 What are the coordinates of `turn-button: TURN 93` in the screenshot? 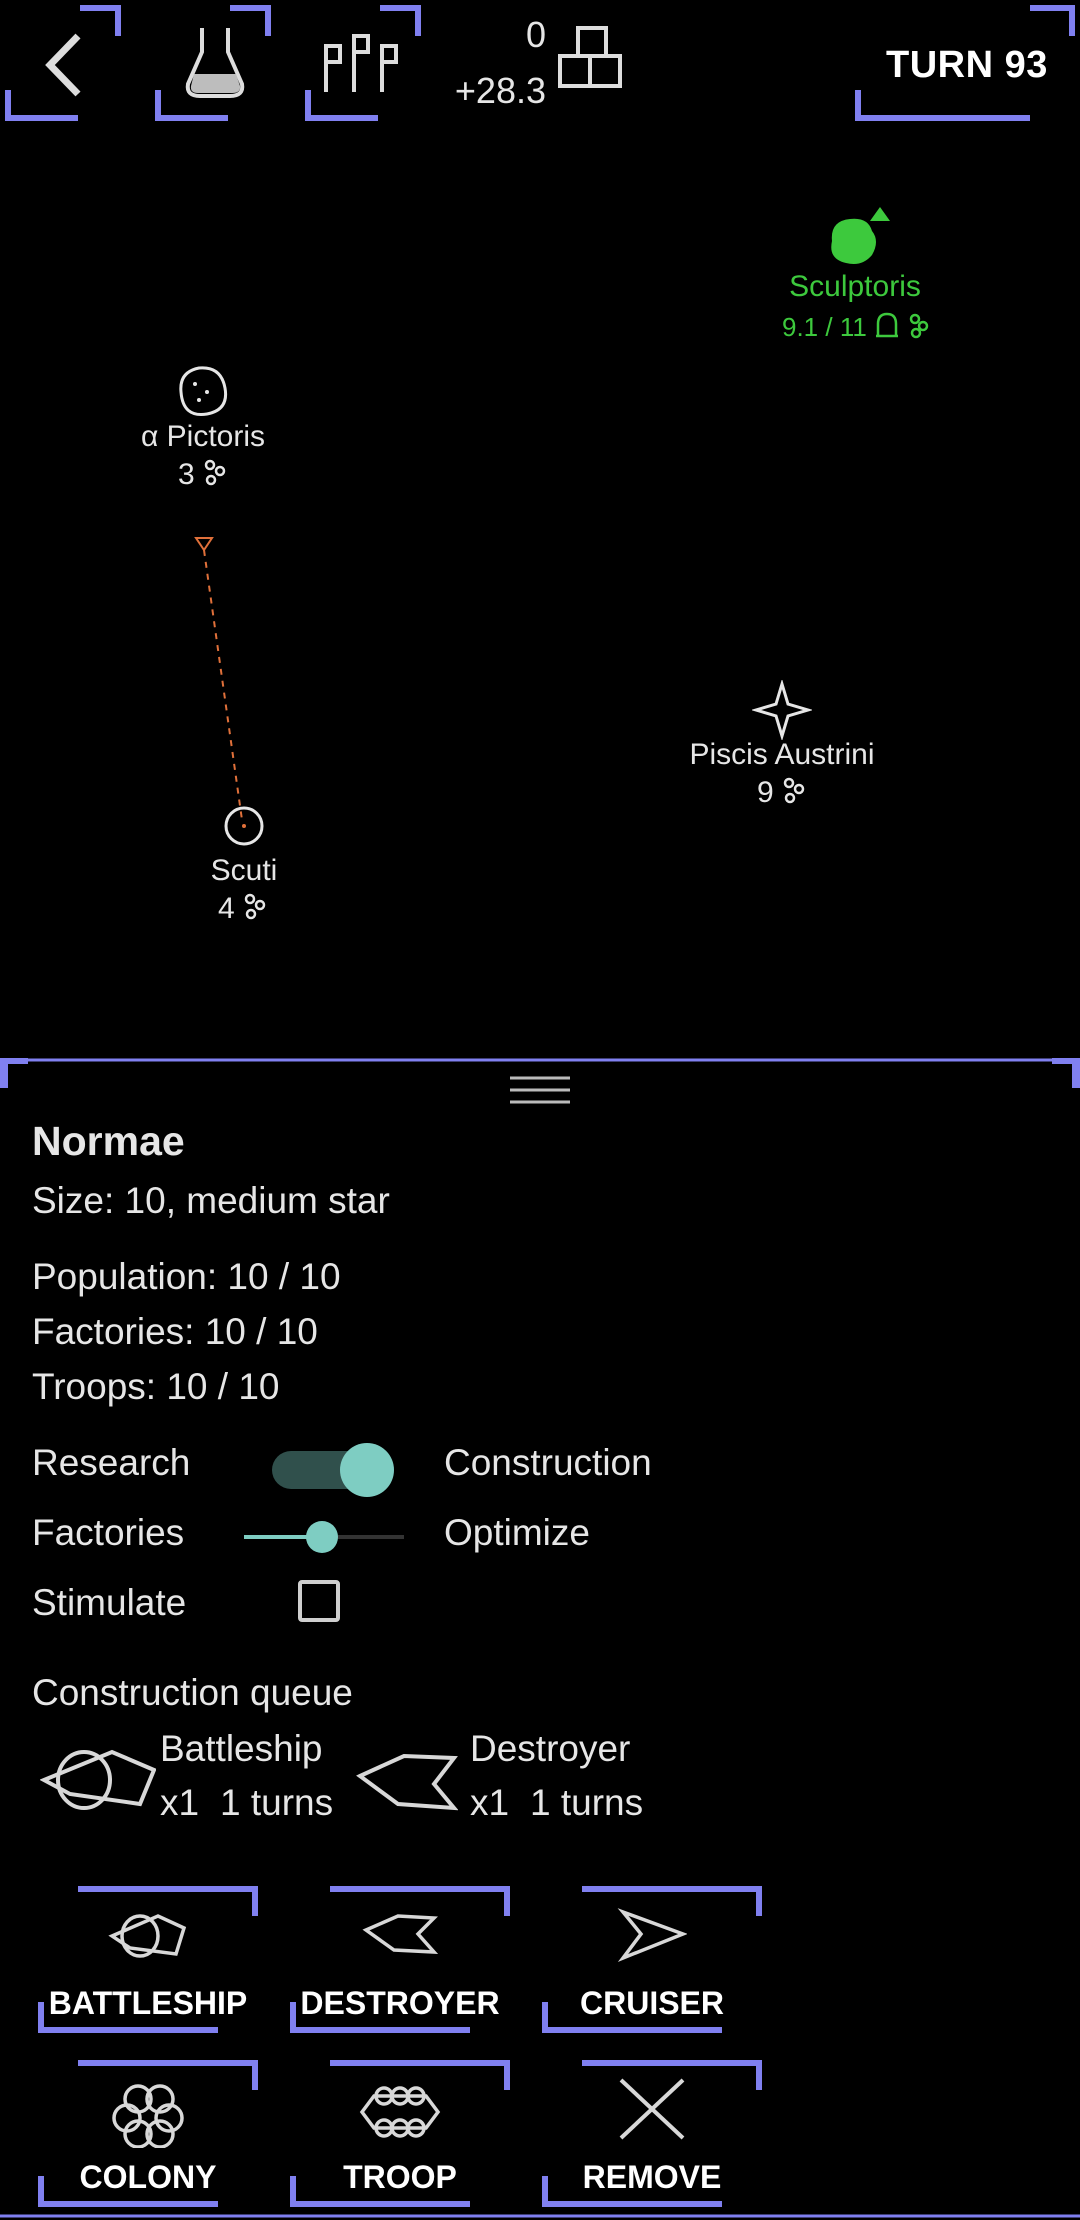 It's located at (965, 62).